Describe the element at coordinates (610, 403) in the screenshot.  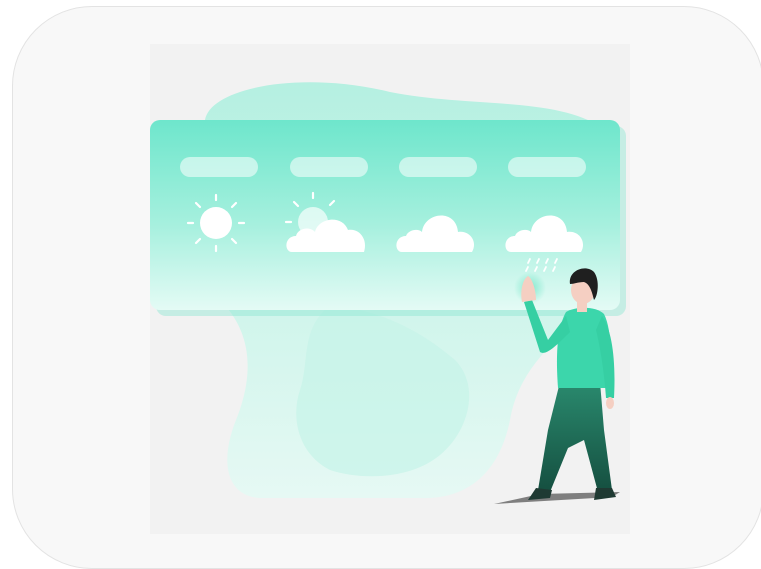
I see `person-down-hand` at that location.